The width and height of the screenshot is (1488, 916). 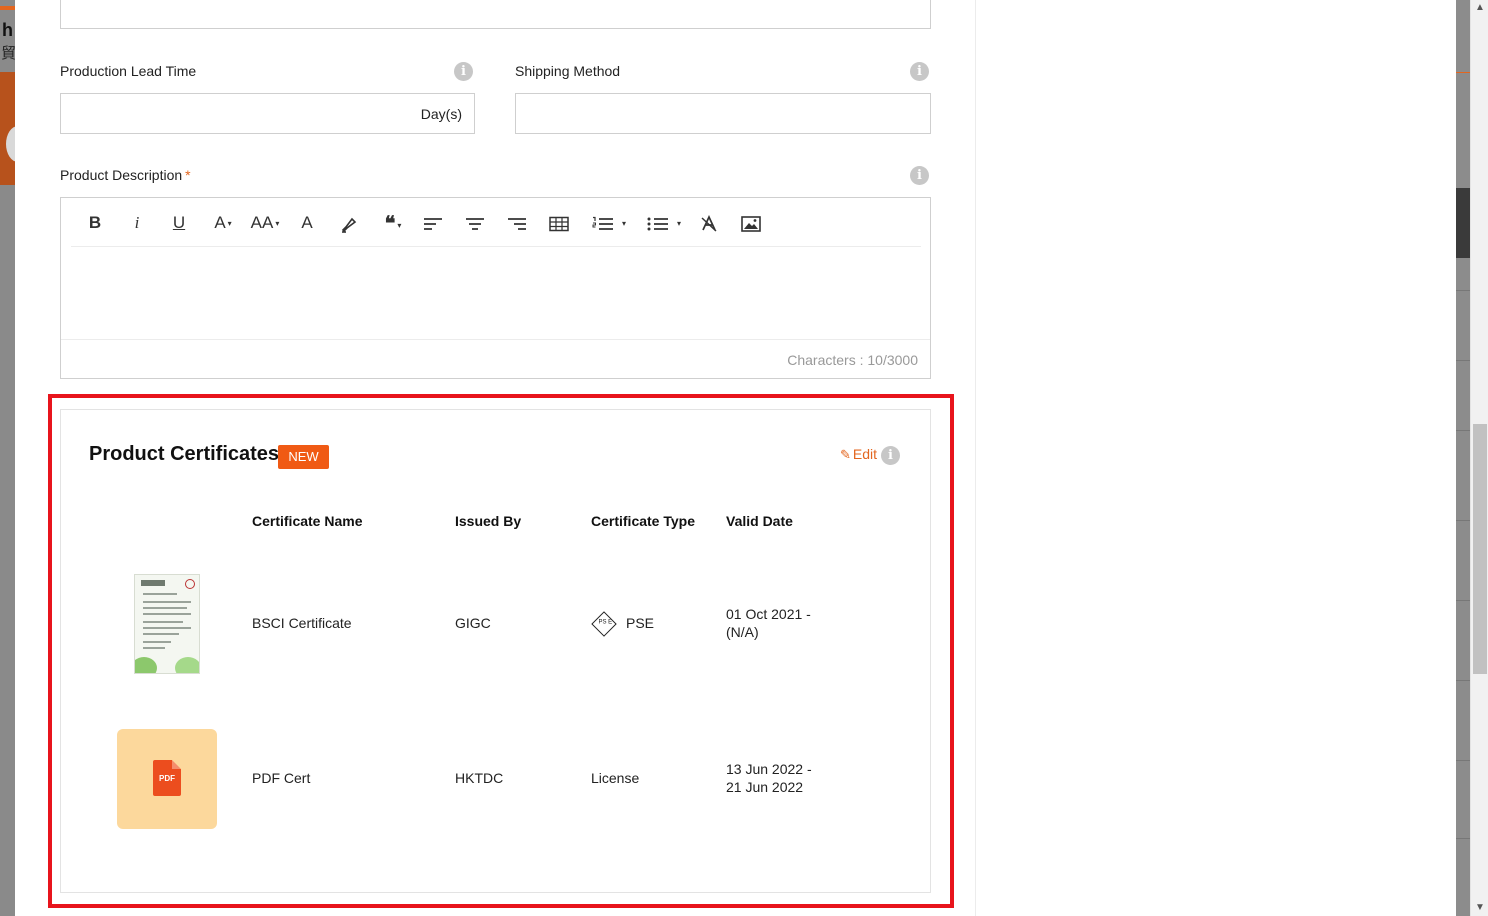 I want to click on align-right-button, so click(x=517, y=223).